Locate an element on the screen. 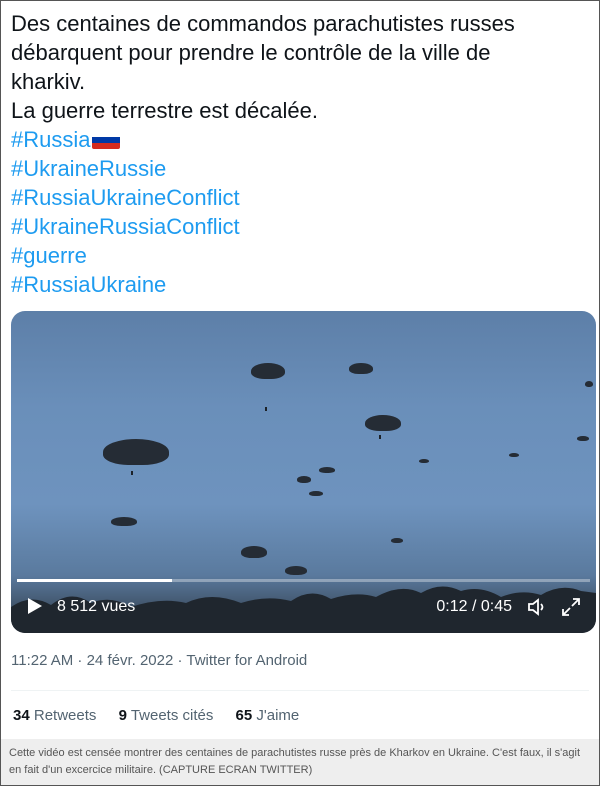  video-progress-fill is located at coordinates (94, 580).